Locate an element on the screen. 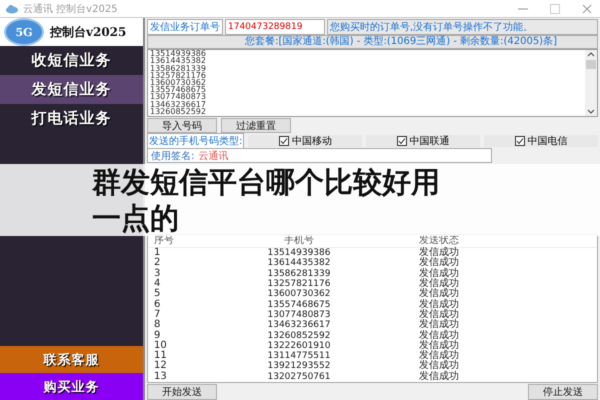  table-cell-text: 11 is located at coordinates (160, 356).